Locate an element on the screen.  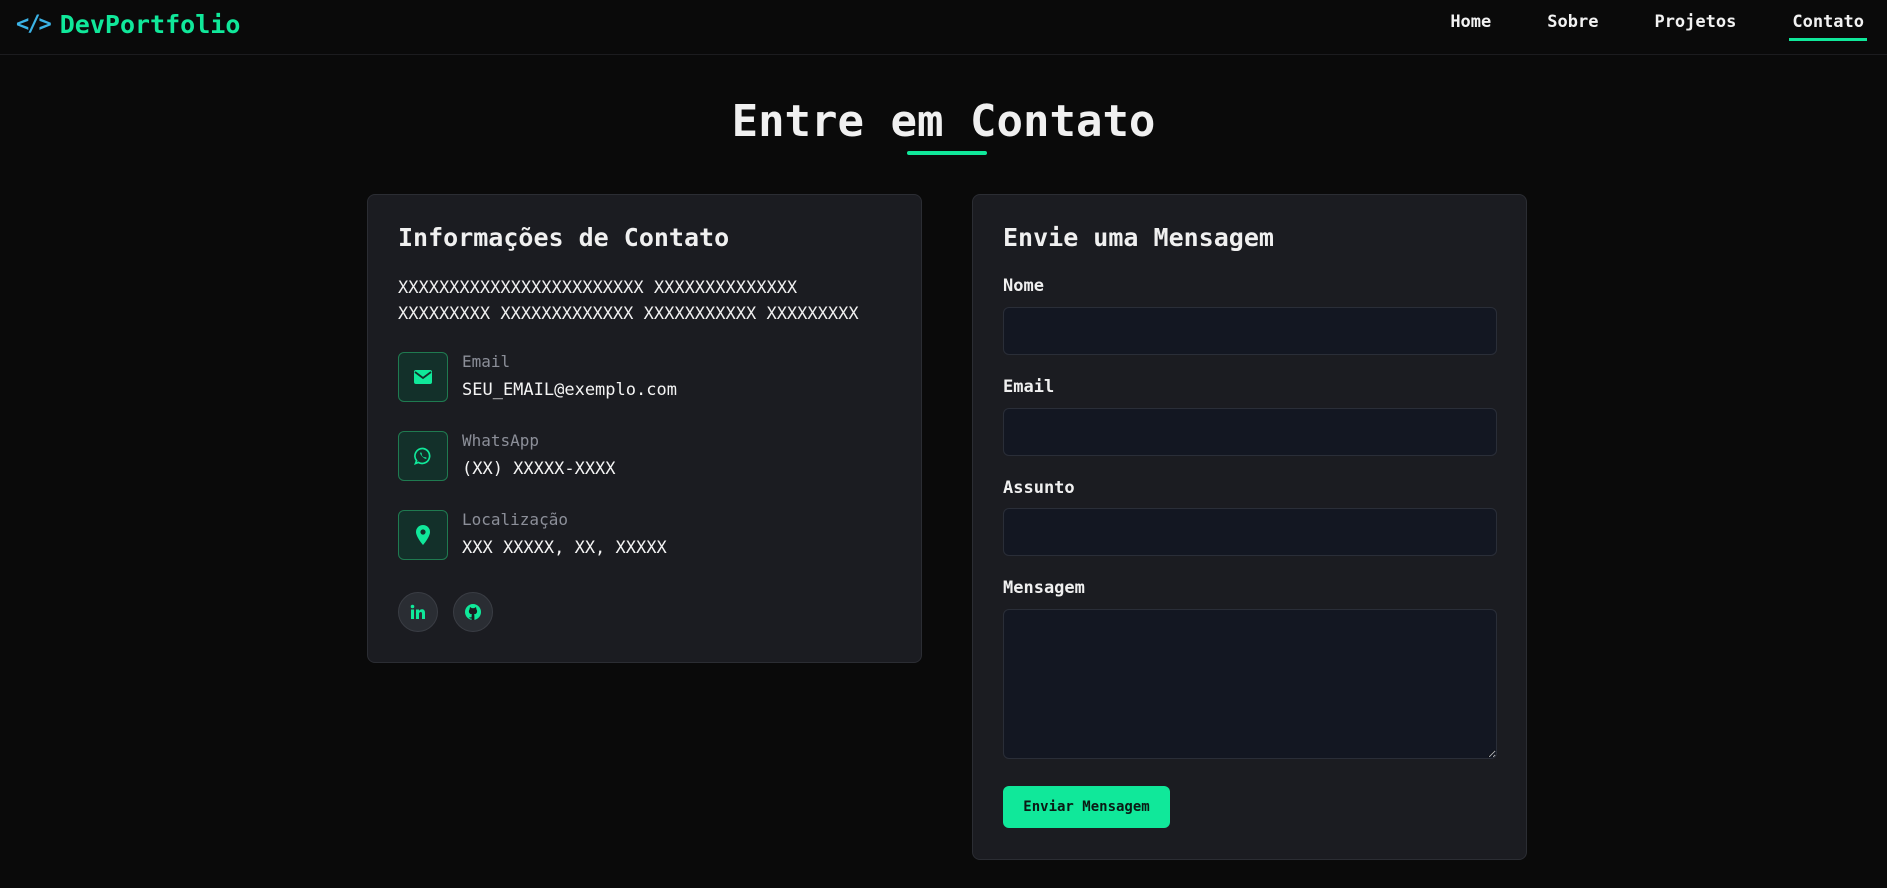
logo: </> DevPortfolio is located at coordinates (128, 24).